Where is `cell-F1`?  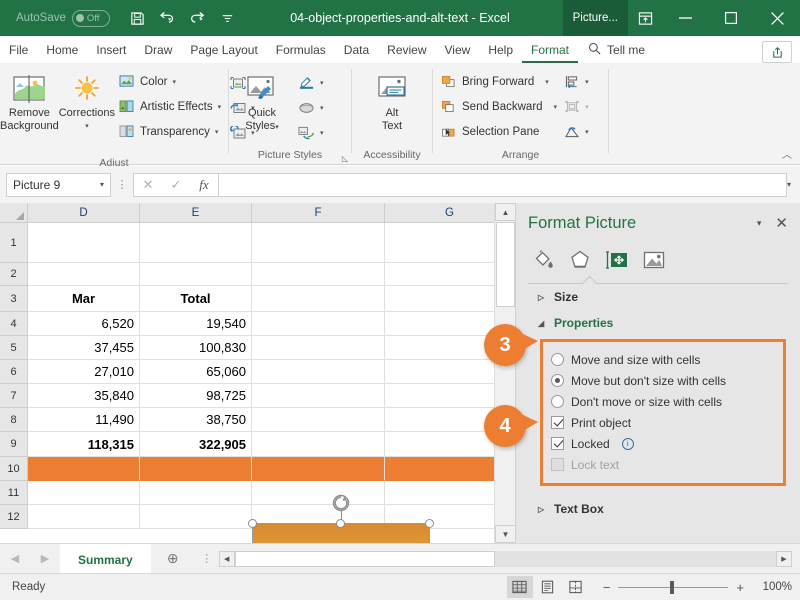
cell-F1 is located at coordinates (318, 243).